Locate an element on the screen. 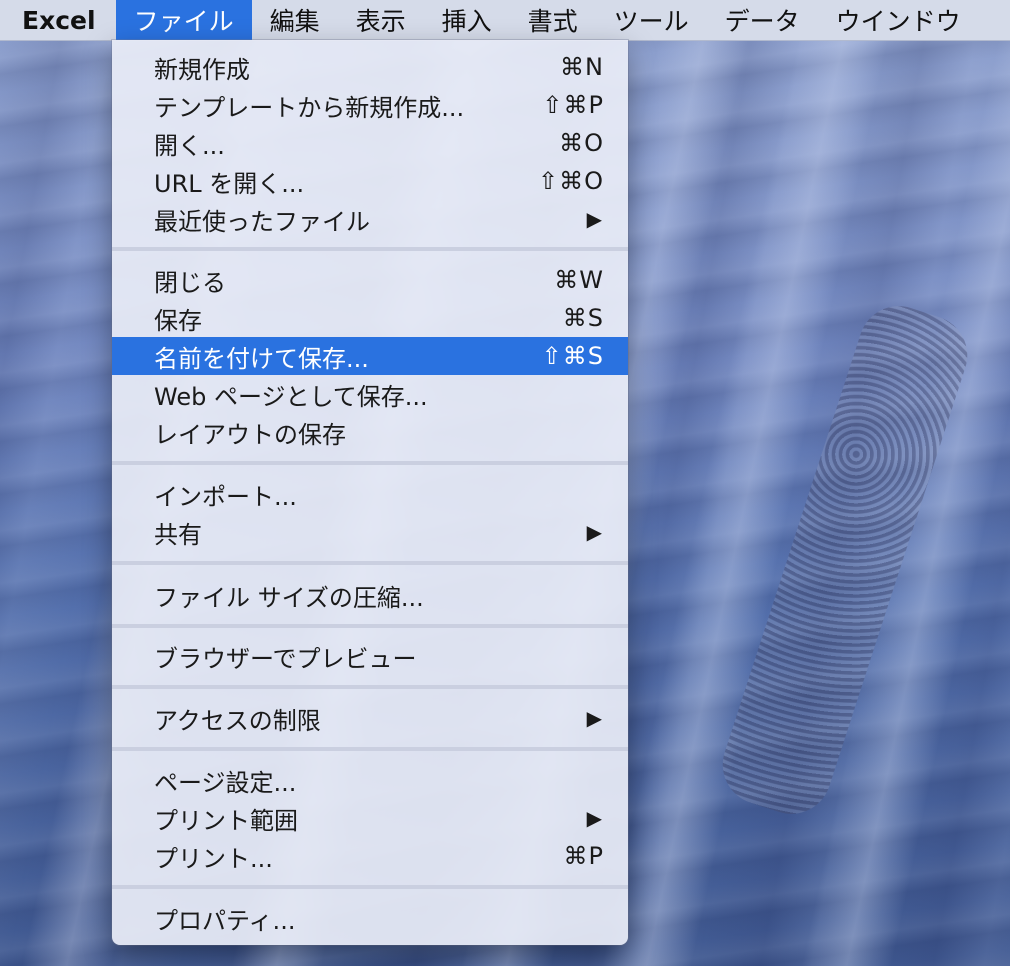  shortcut-label: ⌘N is located at coordinates (582, 67).